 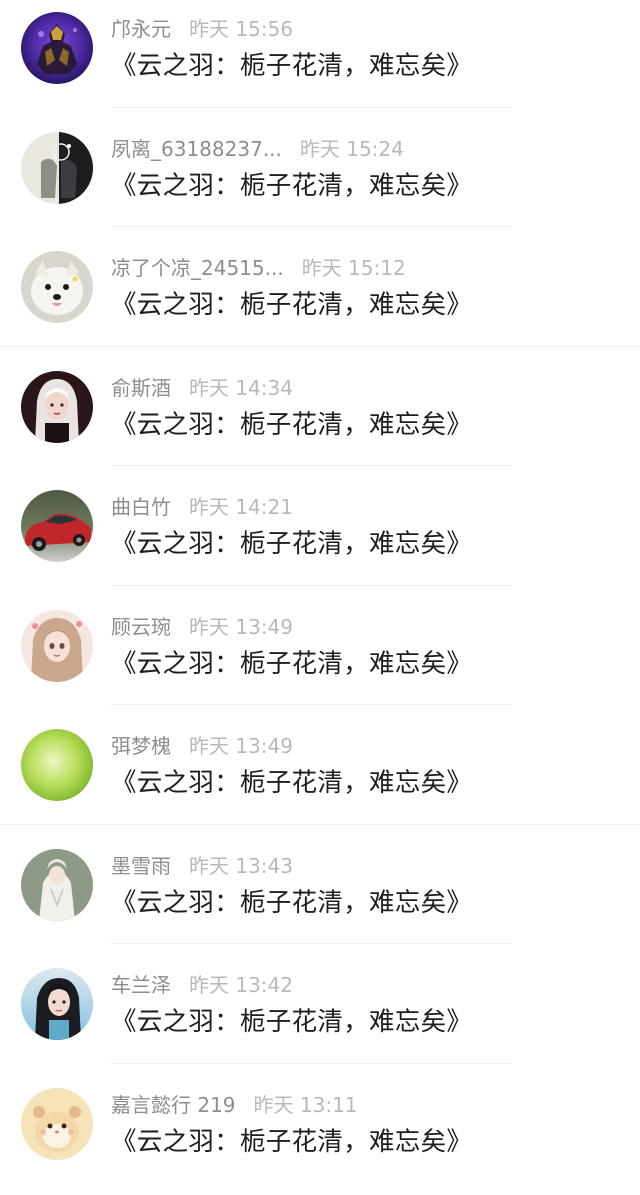 I want to click on username: 曲白竹, so click(x=141, y=507).